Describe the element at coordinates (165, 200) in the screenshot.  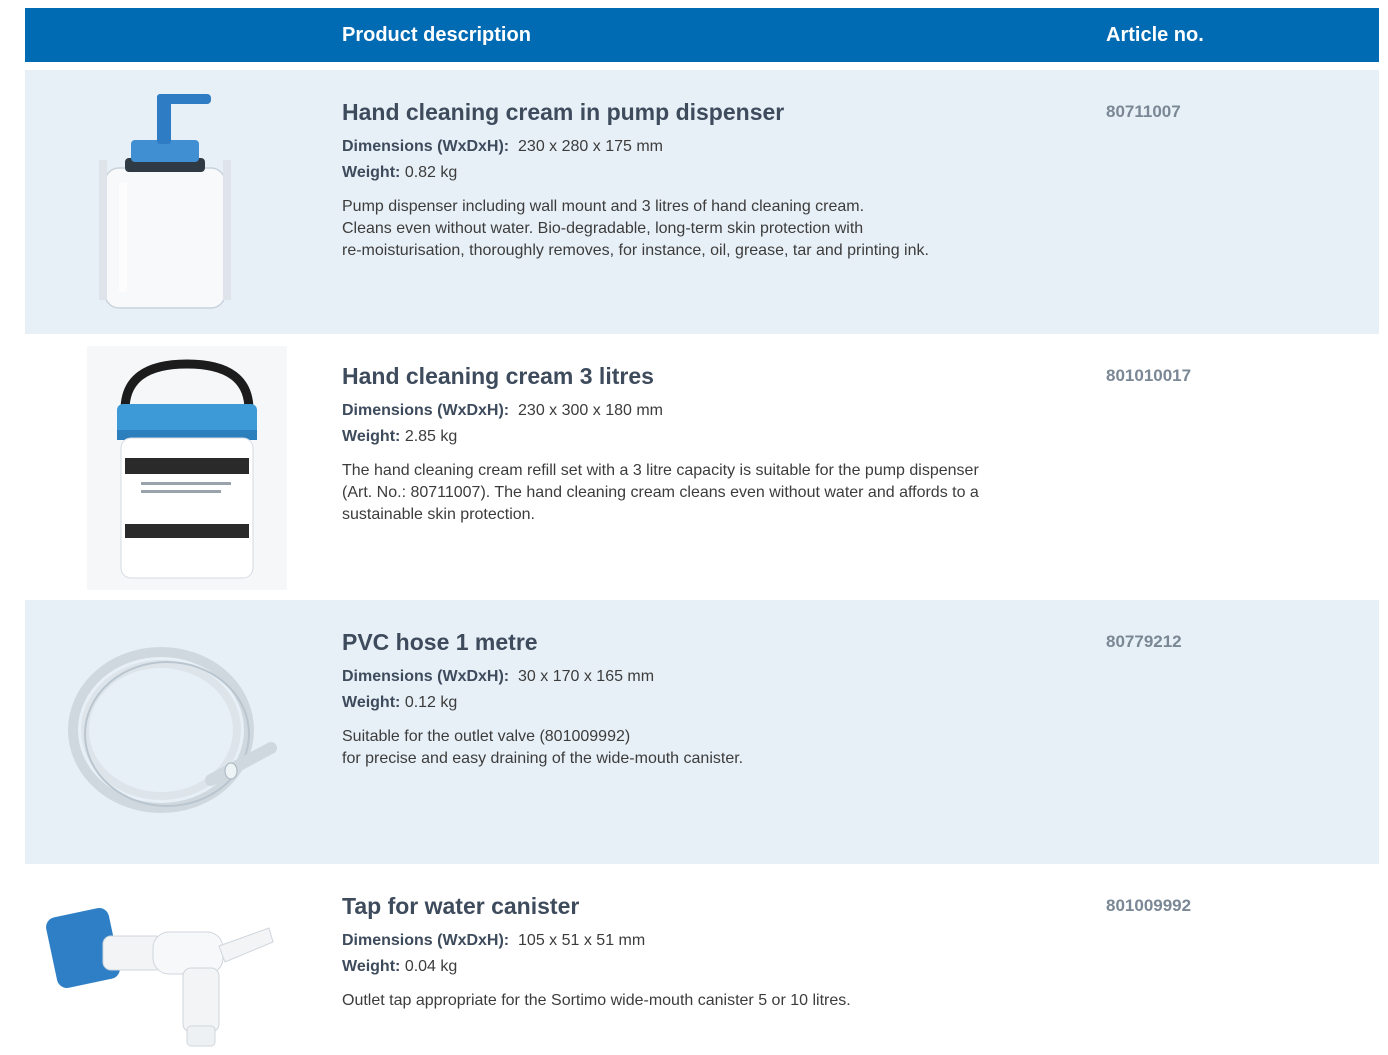
I see `pump-dispenser-image` at that location.